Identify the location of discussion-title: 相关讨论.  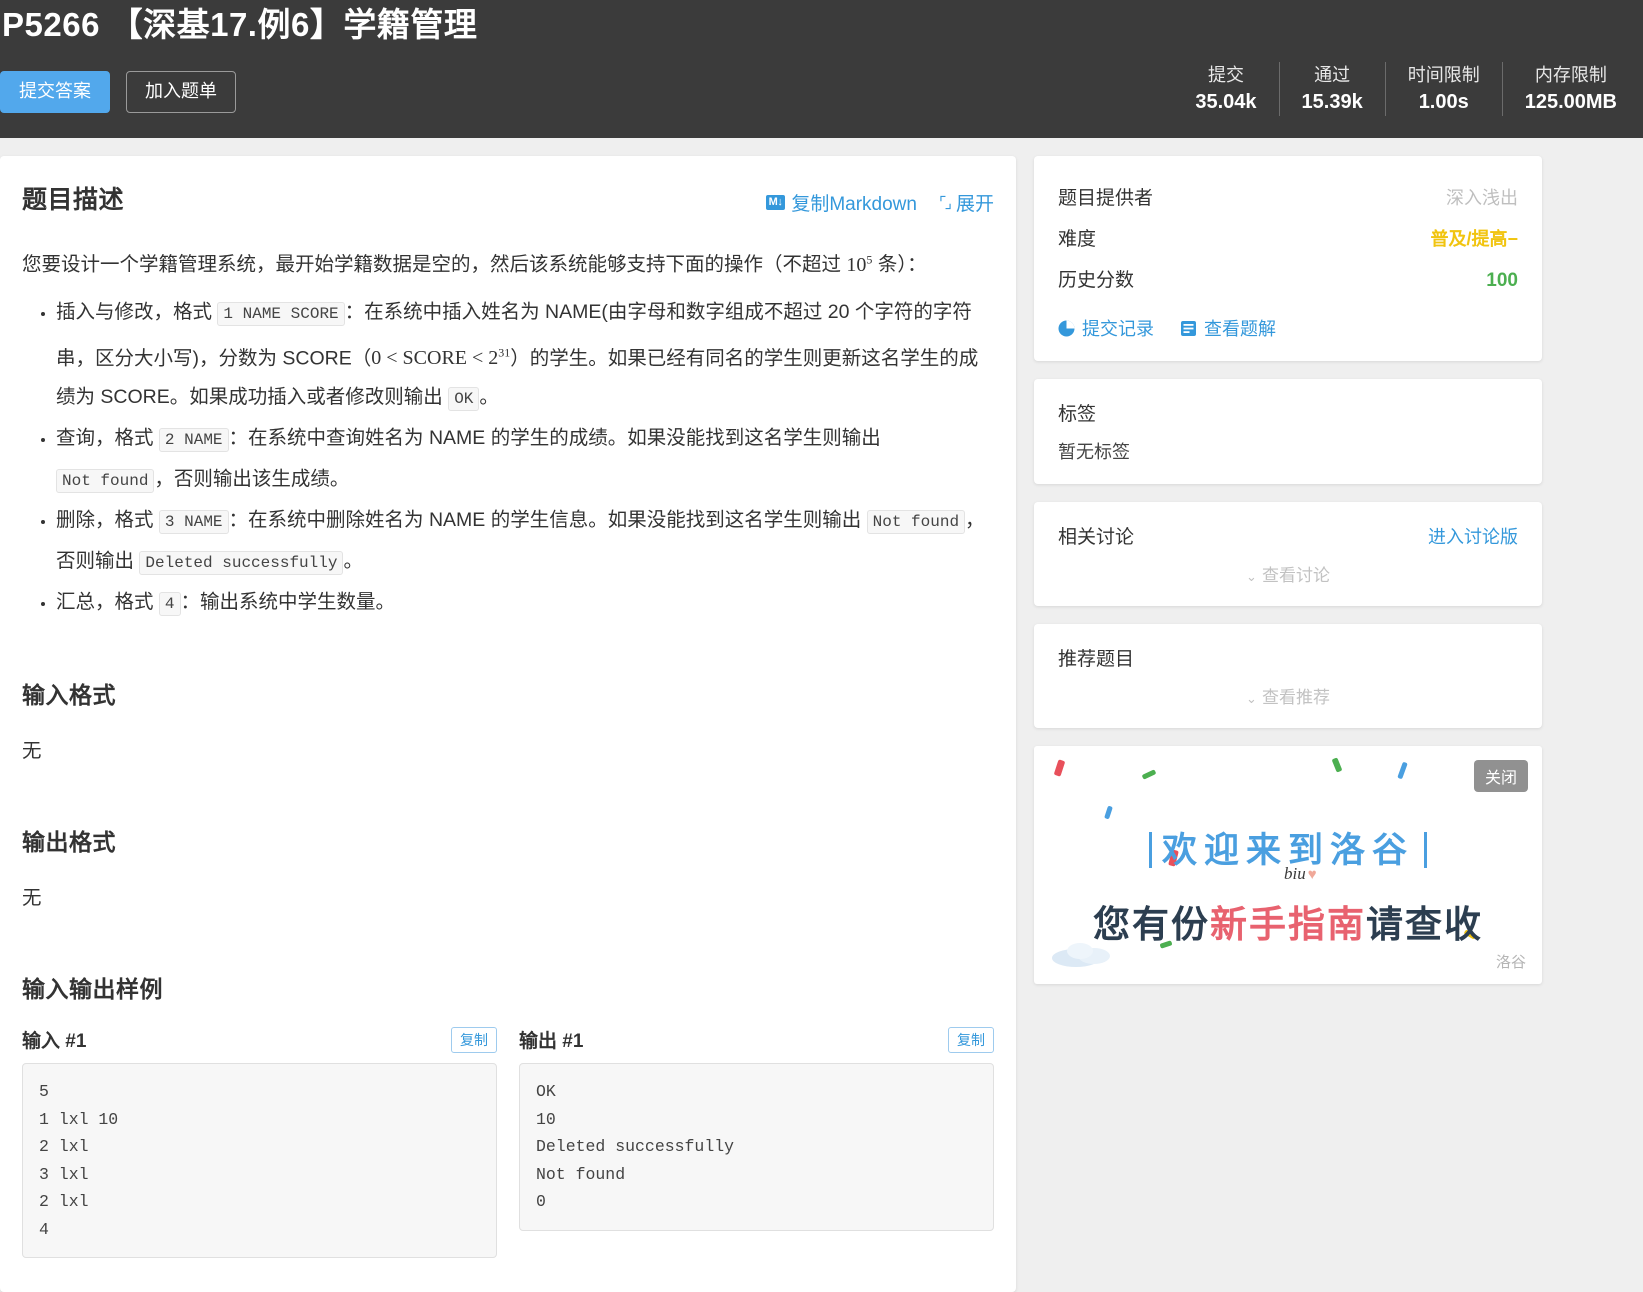
(1096, 537).